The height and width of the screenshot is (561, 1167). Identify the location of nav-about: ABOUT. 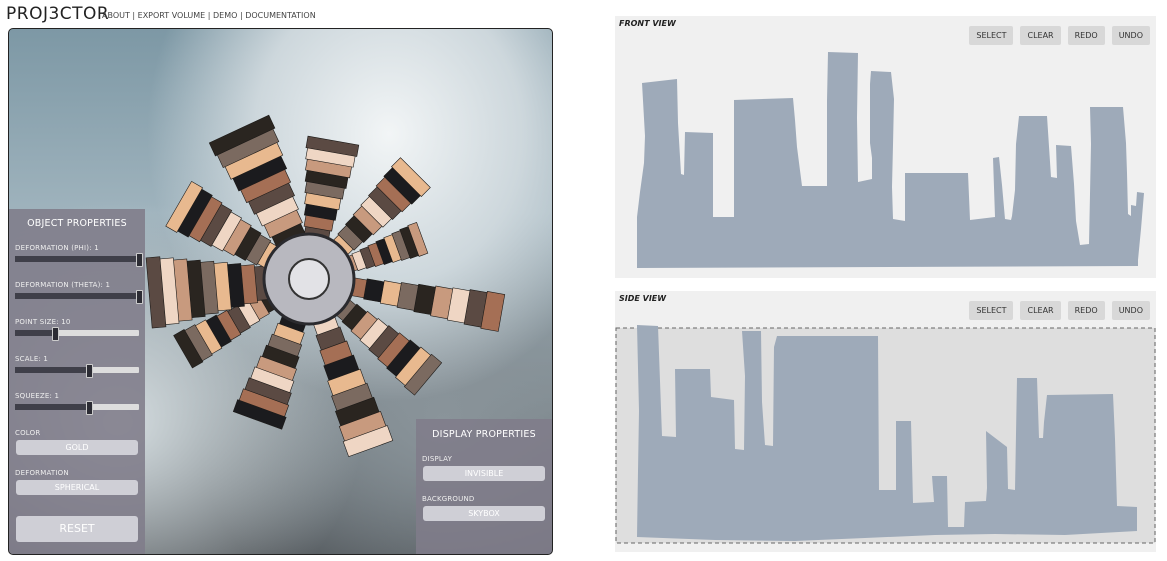
(116, 15).